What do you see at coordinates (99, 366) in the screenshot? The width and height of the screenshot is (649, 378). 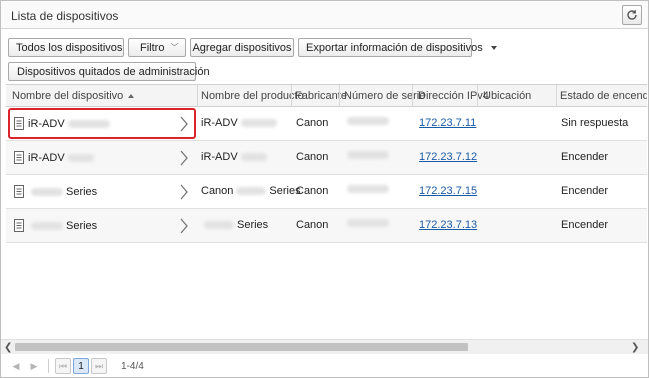 I see `last-page-icon: ⏭` at bounding box center [99, 366].